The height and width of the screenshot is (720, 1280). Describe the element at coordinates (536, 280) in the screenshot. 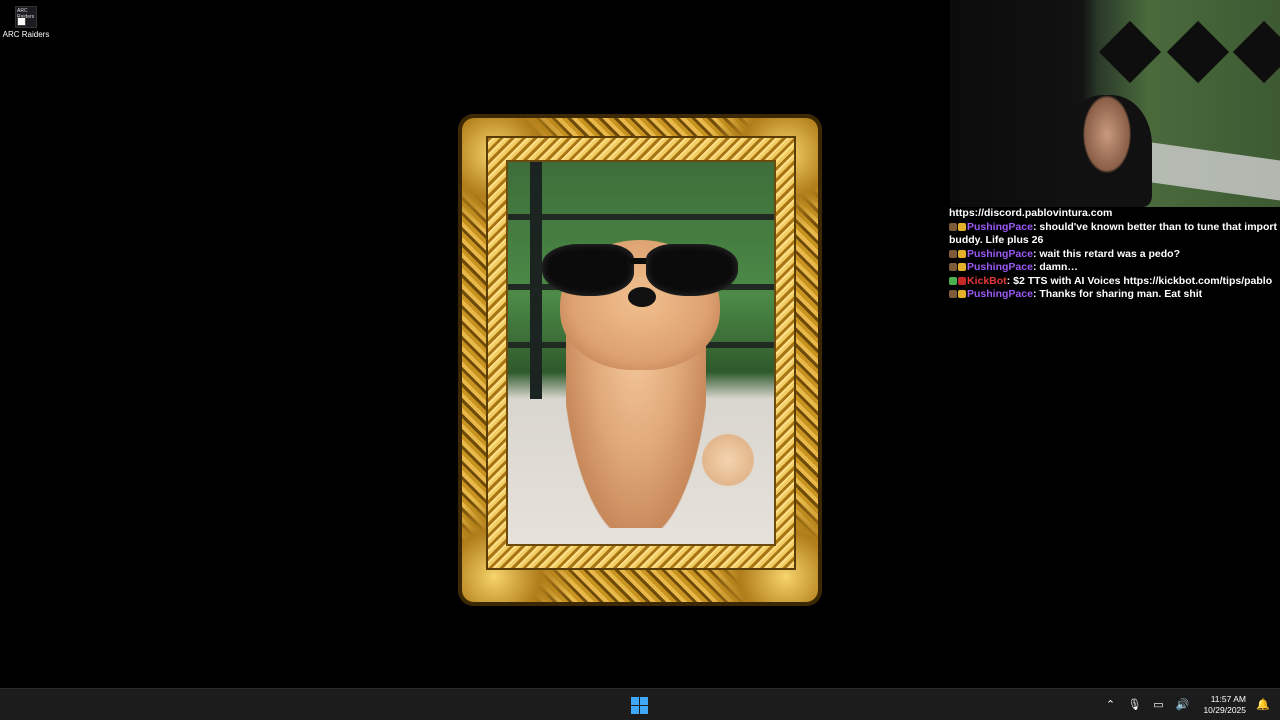

I see `railing-post` at that location.